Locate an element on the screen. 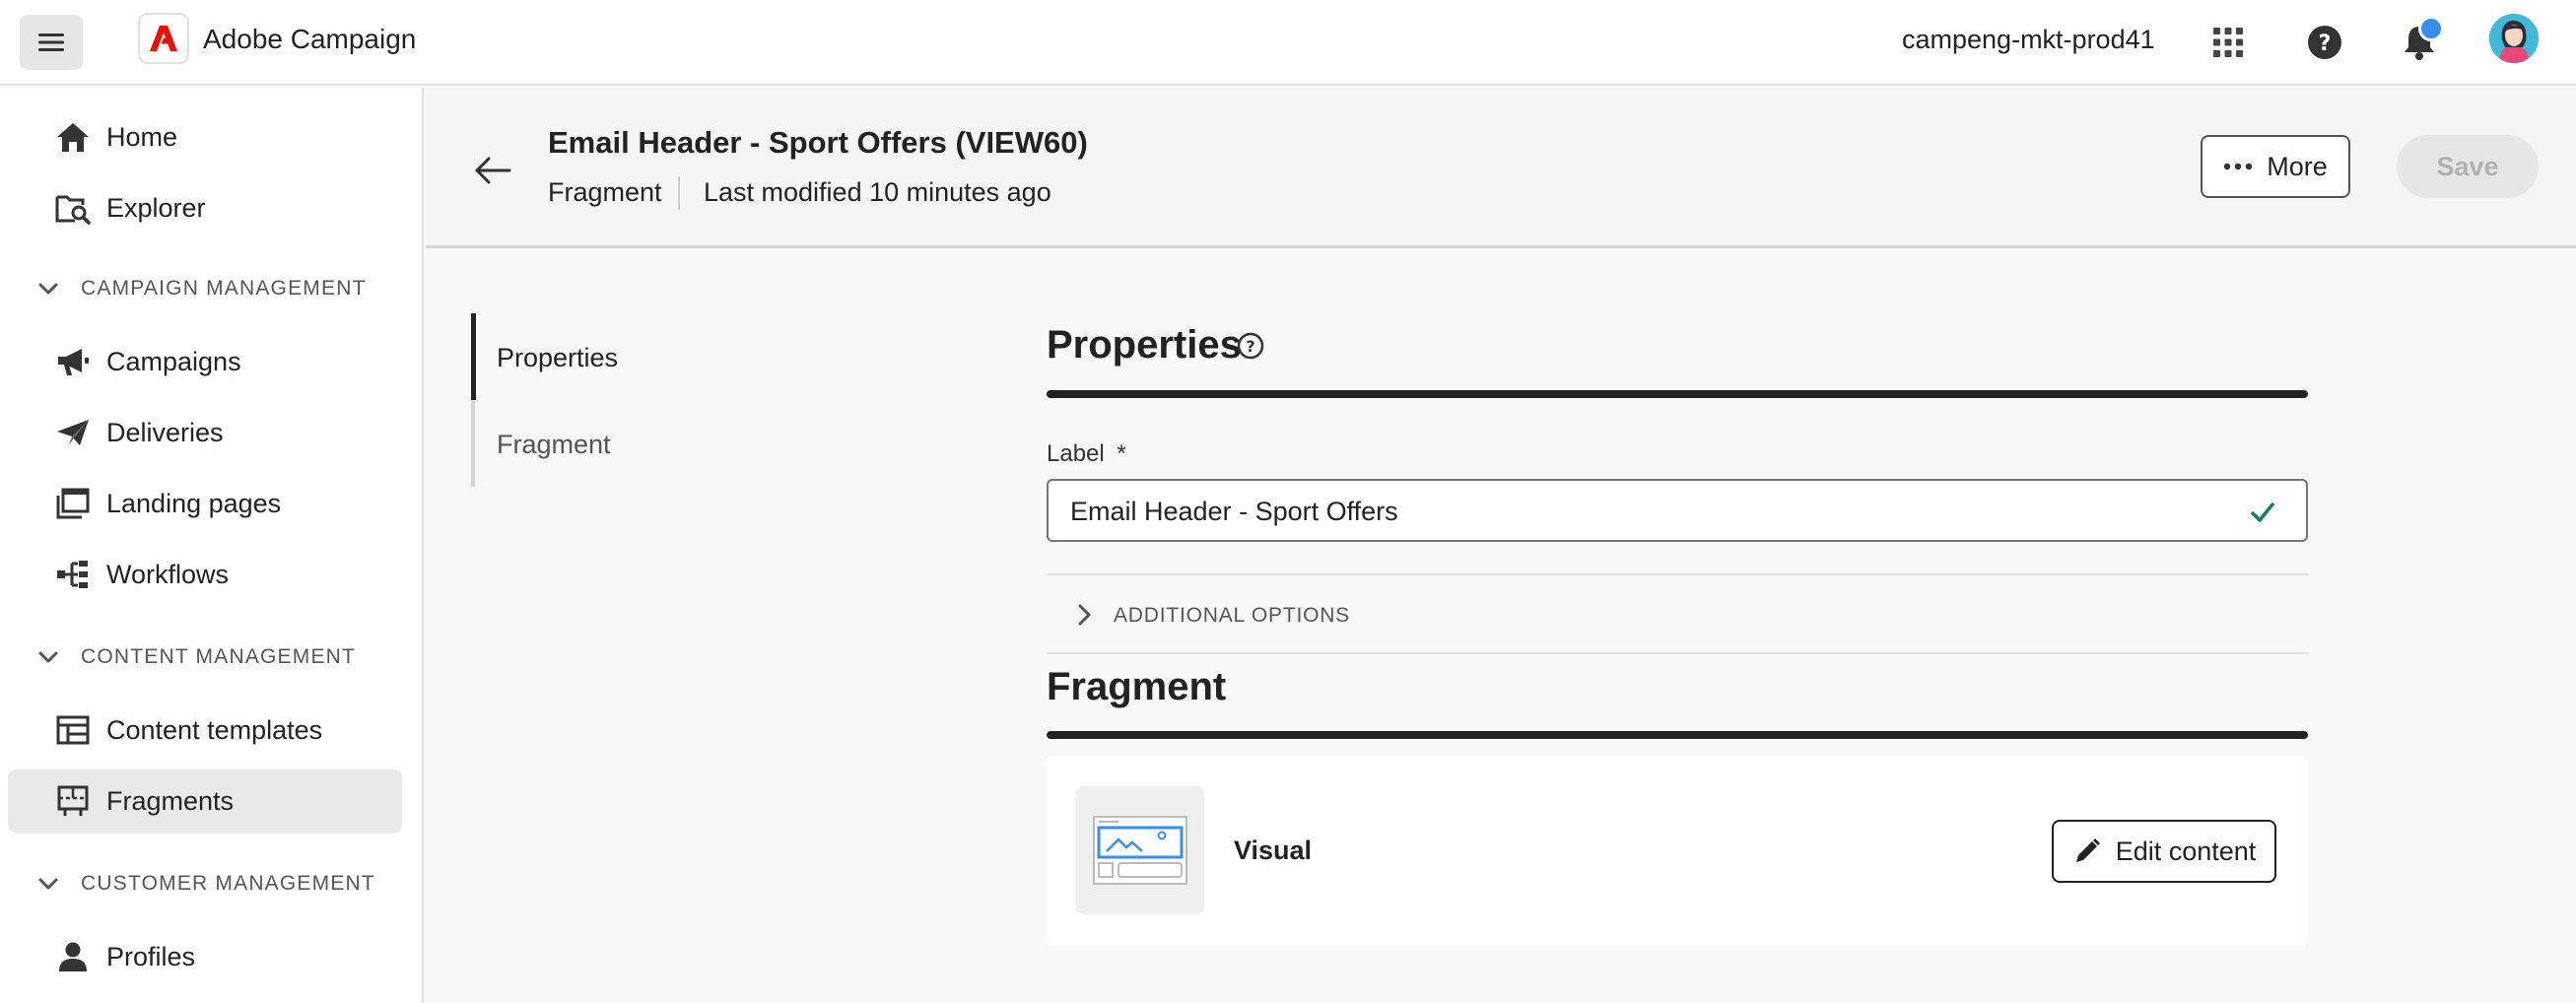 The image size is (2576, 1003). more-button: More is located at coordinates (2275, 166).